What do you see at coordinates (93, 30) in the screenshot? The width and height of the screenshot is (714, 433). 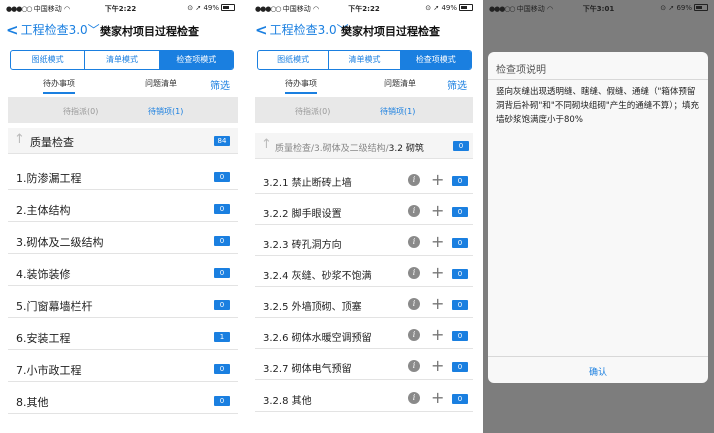 I see `chevron-down-icon: ﹀` at bounding box center [93, 30].